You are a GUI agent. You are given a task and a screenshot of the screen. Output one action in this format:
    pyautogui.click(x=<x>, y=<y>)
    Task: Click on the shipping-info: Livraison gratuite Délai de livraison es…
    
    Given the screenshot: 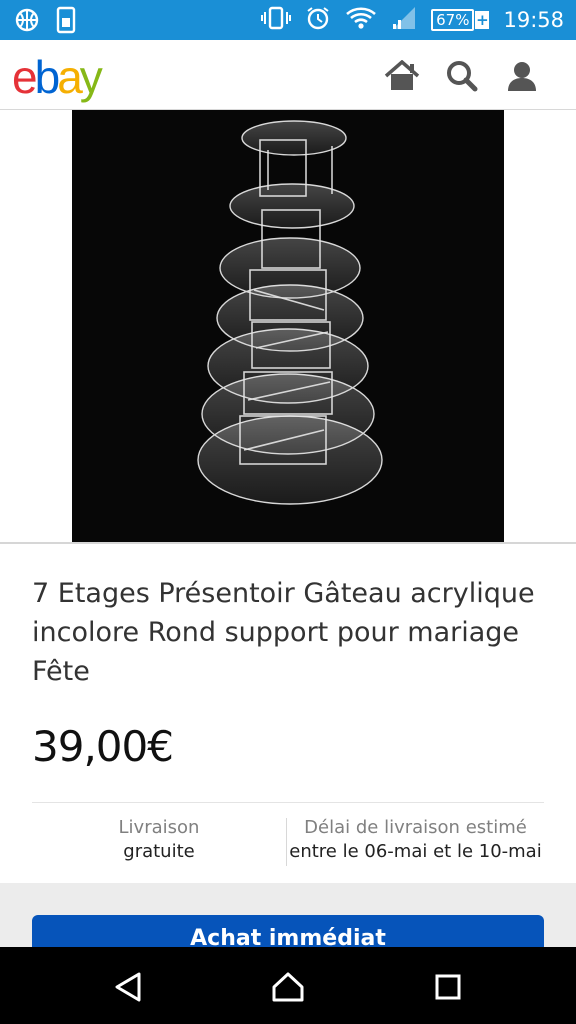 What is the action you would take?
    pyautogui.click(x=288, y=843)
    